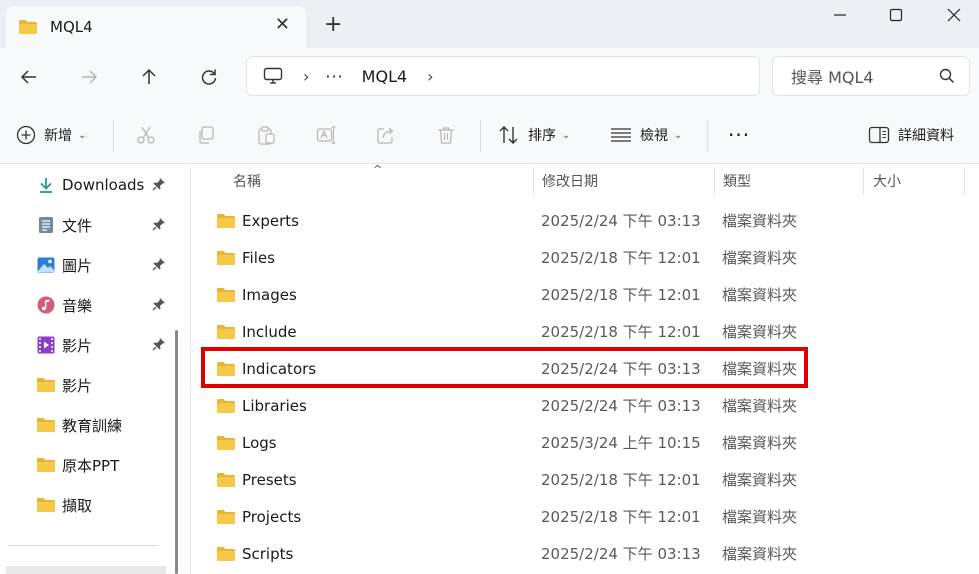 This screenshot has height=574, width=979. I want to click on close-window-button, so click(954, 15).